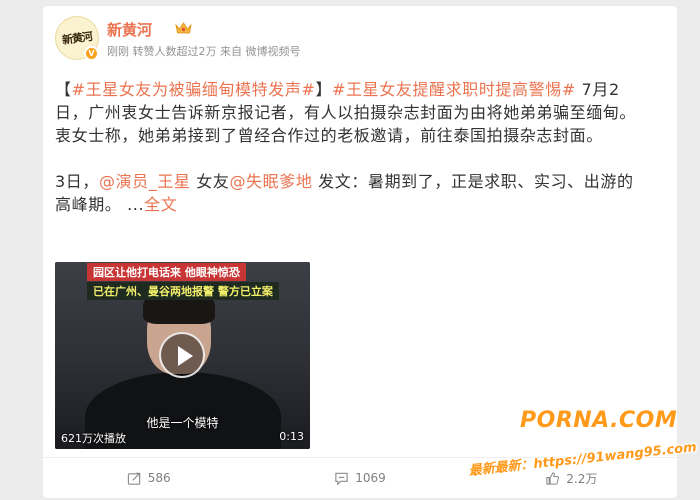  Describe the element at coordinates (63, 89) in the screenshot. I see `bracket-open: 【` at that location.